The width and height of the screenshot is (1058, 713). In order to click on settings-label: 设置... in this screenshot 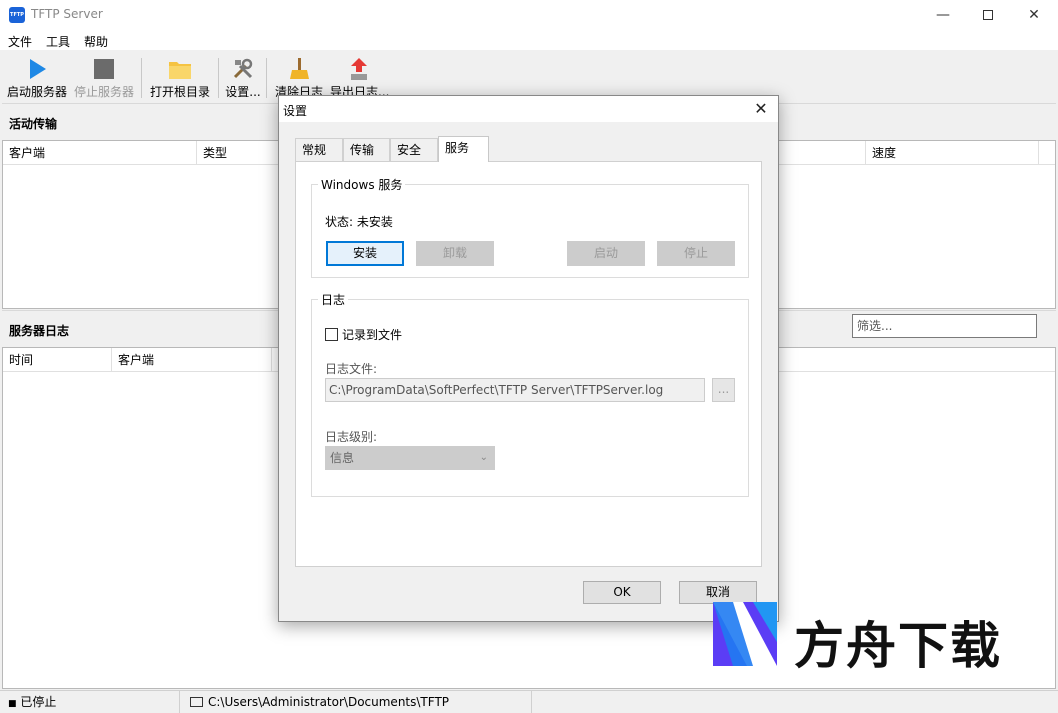, I will do `click(243, 92)`.